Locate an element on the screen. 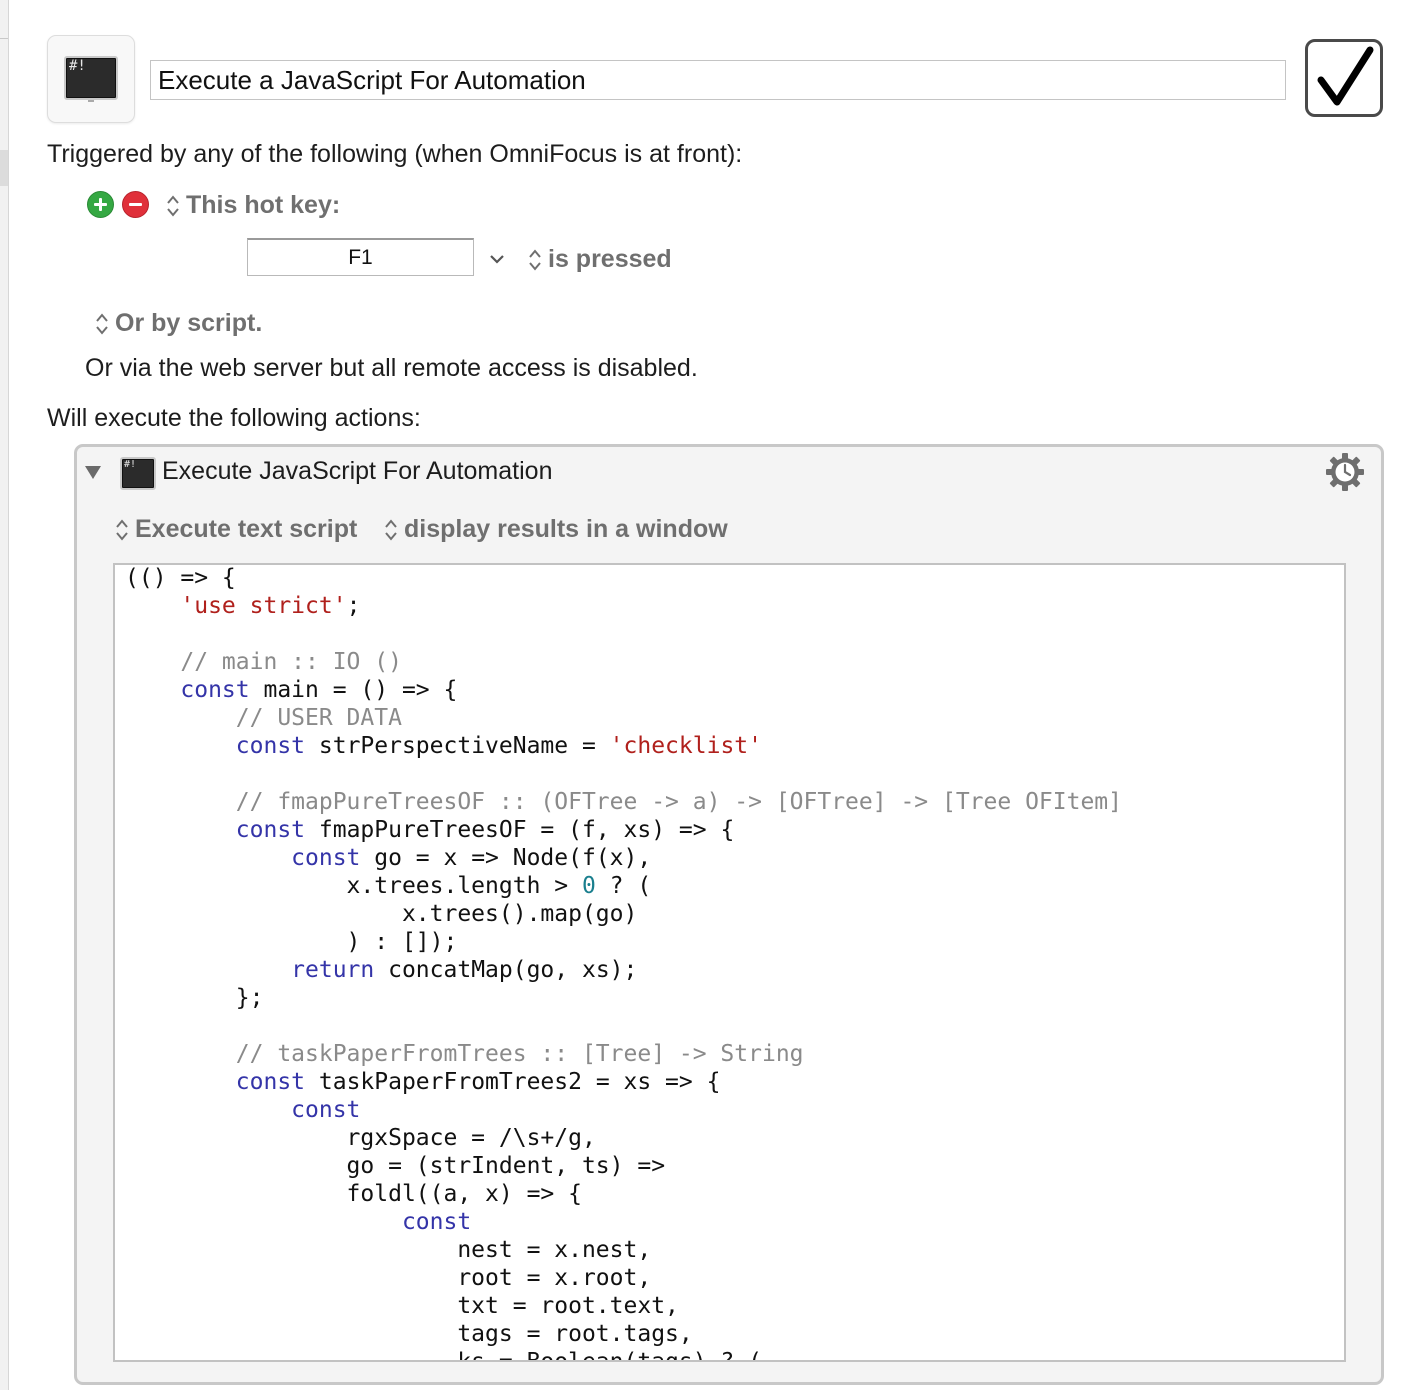  macro-icon-well: #! is located at coordinates (91, 79).